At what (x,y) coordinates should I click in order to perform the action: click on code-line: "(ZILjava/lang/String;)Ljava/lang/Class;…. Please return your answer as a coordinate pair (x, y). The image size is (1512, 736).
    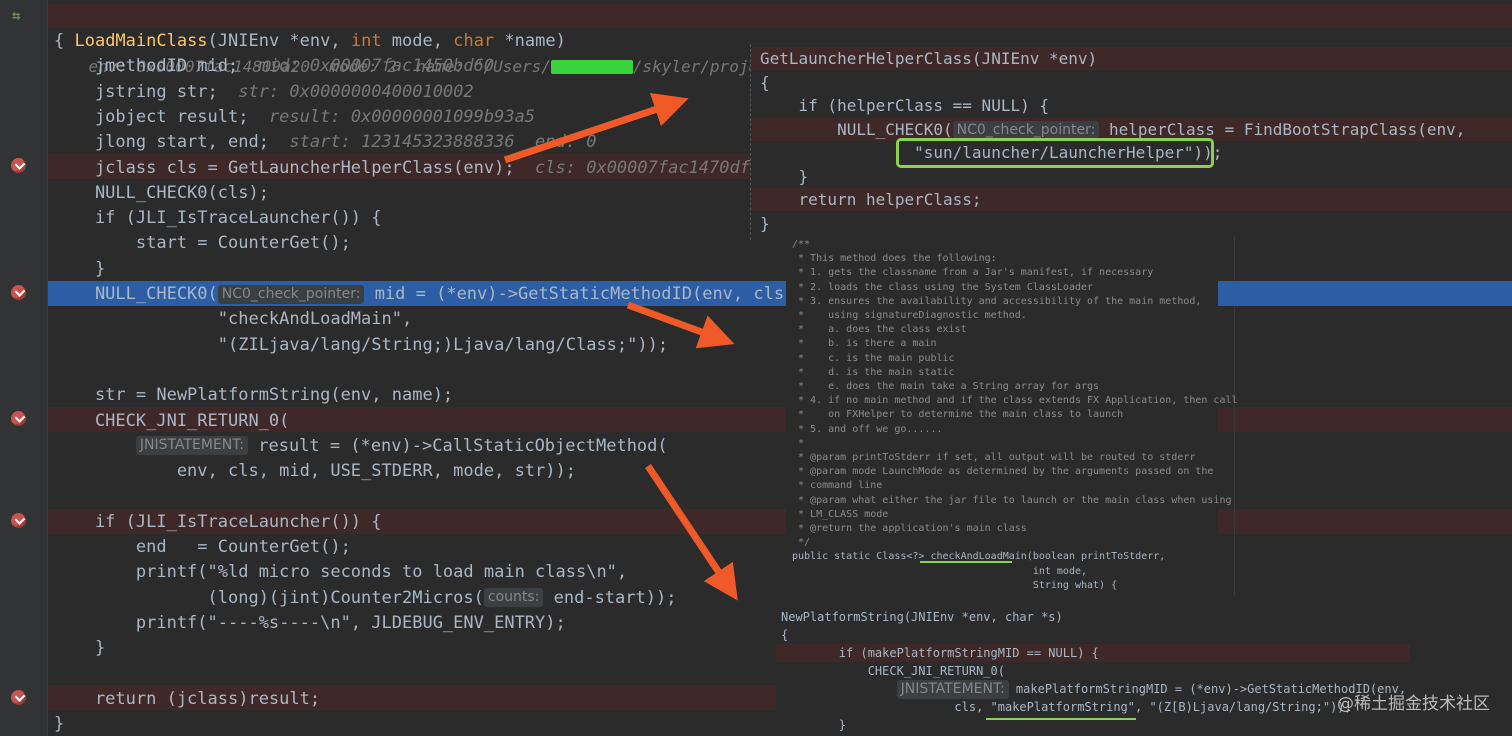
    Looking at the image, I should click on (361, 345).